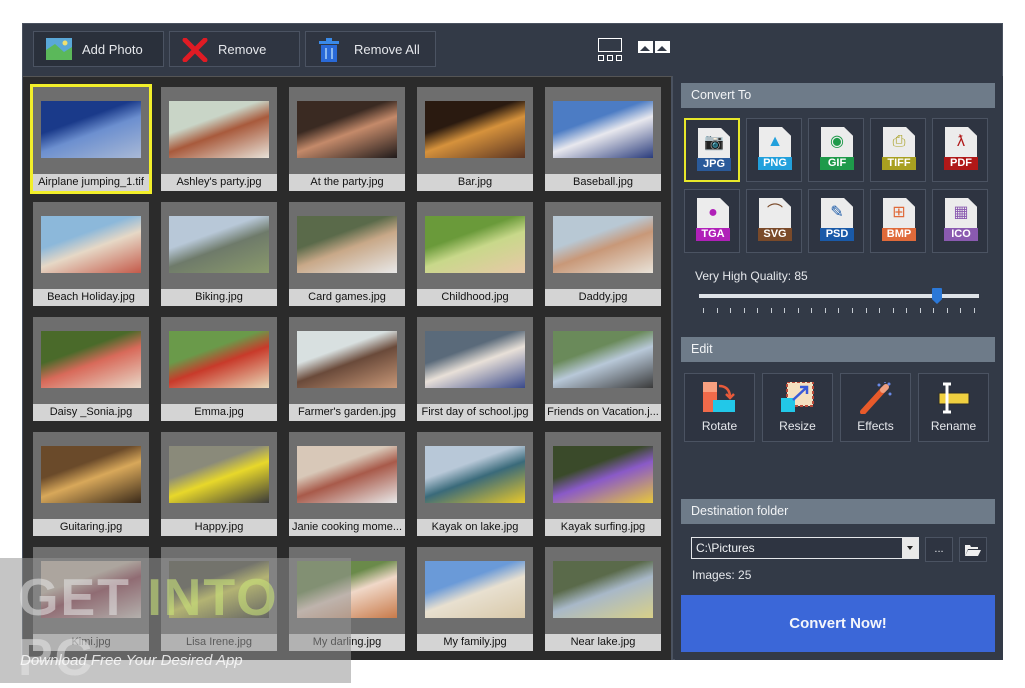 This screenshot has height=688, width=1025. What do you see at coordinates (805, 548) in the screenshot?
I see `destination-folder-combobox: C:\Pictures` at bounding box center [805, 548].